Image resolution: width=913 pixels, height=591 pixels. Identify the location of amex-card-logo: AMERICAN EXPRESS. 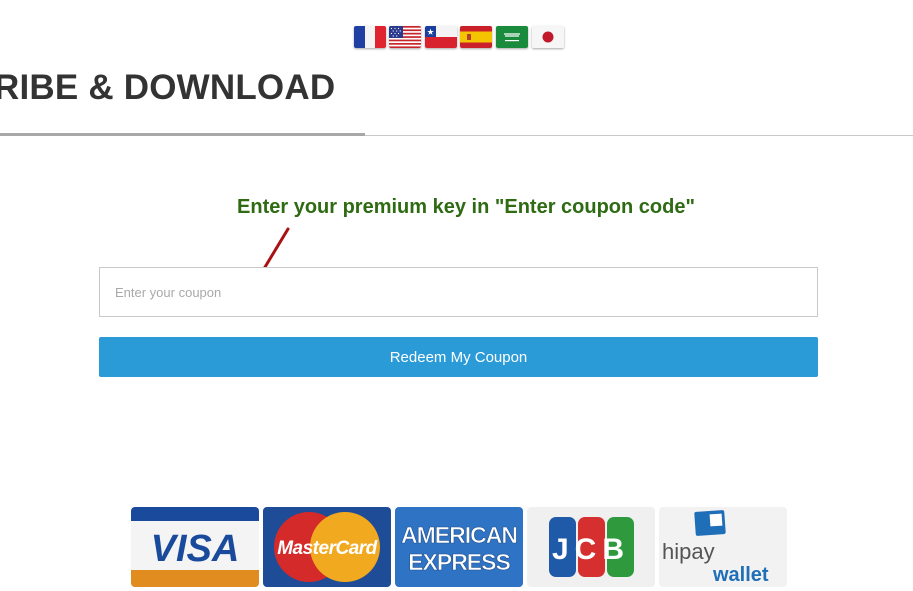
(459, 547).